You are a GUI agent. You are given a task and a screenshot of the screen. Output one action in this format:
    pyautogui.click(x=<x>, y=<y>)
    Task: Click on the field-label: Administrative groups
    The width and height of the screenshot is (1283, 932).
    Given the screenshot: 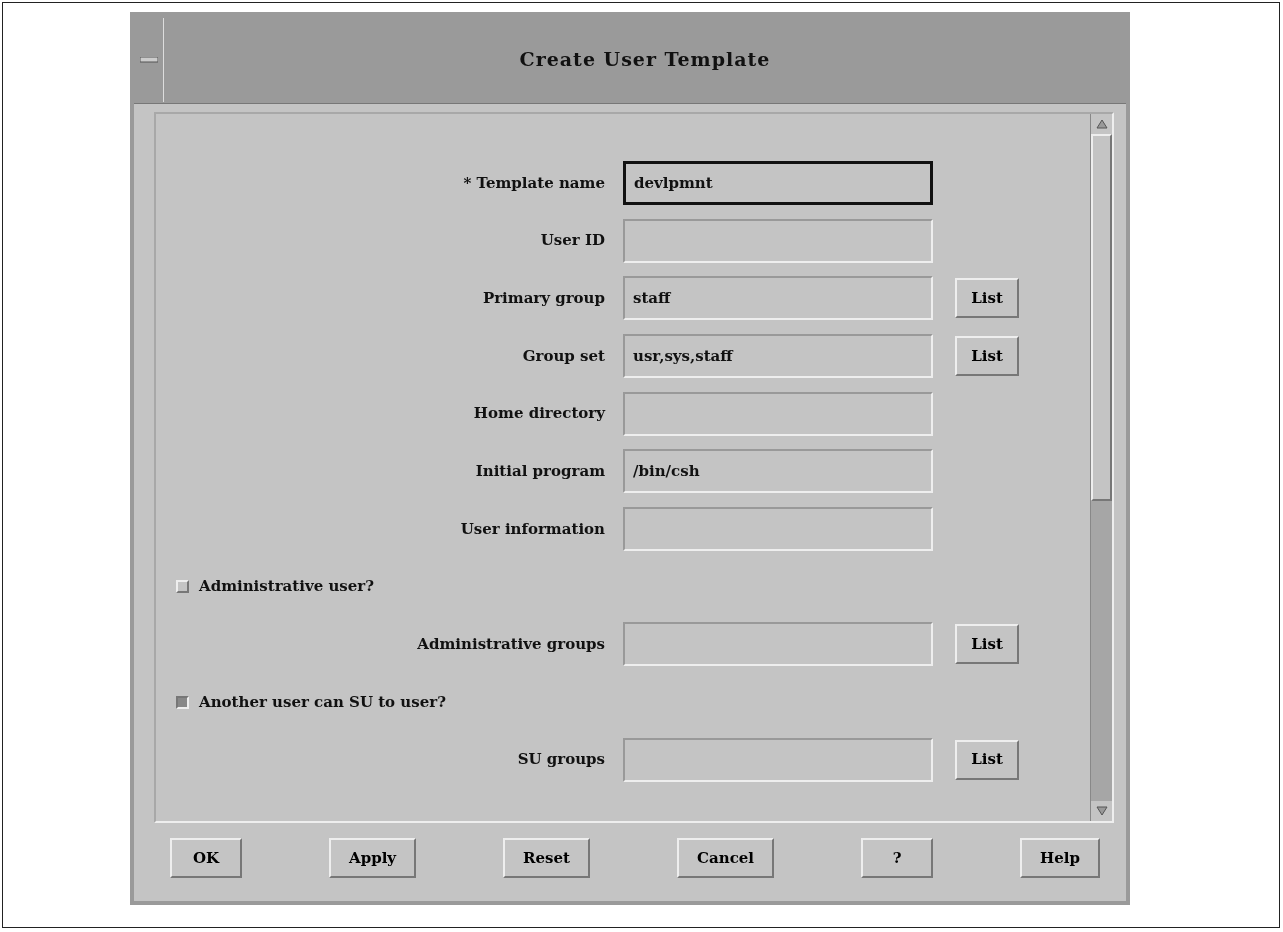 What is the action you would take?
    pyautogui.click(x=511, y=645)
    